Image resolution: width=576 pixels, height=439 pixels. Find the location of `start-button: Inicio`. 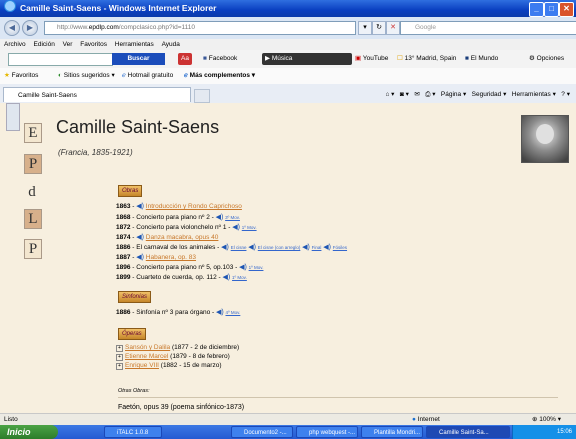

start-button: Inicio is located at coordinates (29, 432).